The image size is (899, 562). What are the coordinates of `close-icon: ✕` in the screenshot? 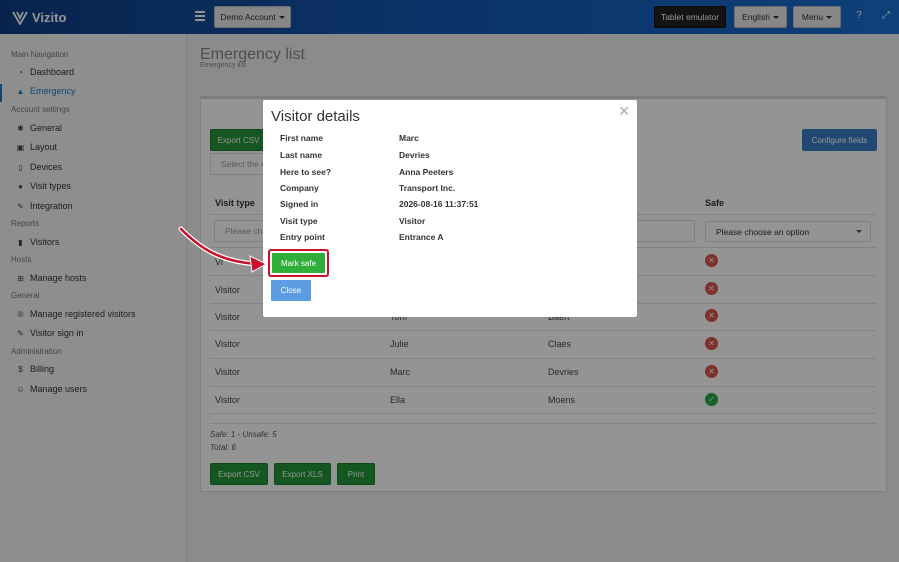 It's located at (624, 111).